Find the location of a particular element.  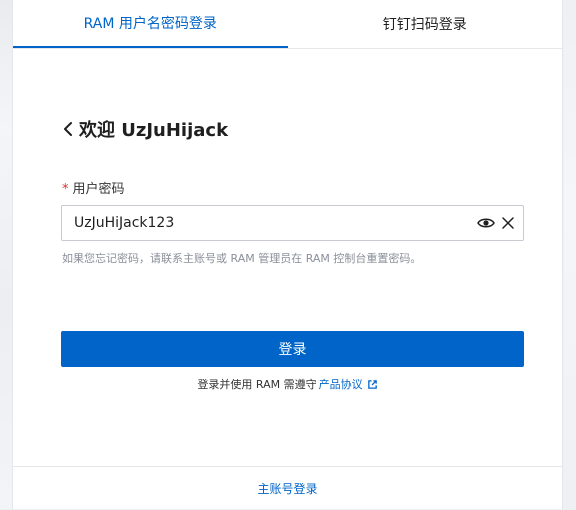

password-label-text: 用户密码 is located at coordinates (98, 189).